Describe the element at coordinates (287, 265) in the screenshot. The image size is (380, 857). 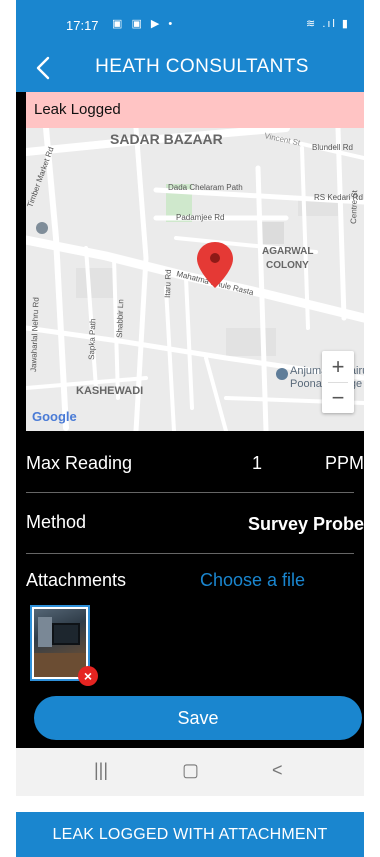
I see `map-label-colony: COLONY` at that location.